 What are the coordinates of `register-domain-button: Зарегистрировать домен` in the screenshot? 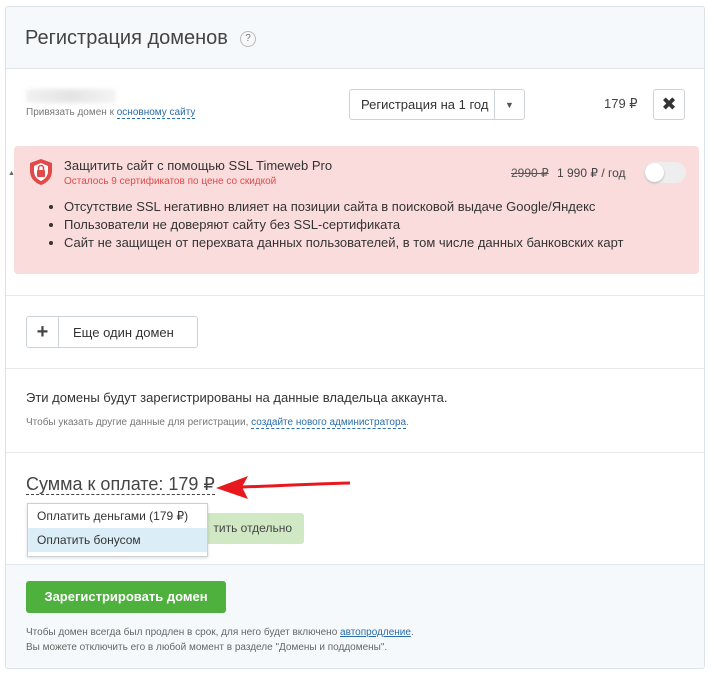 It's located at (126, 597).